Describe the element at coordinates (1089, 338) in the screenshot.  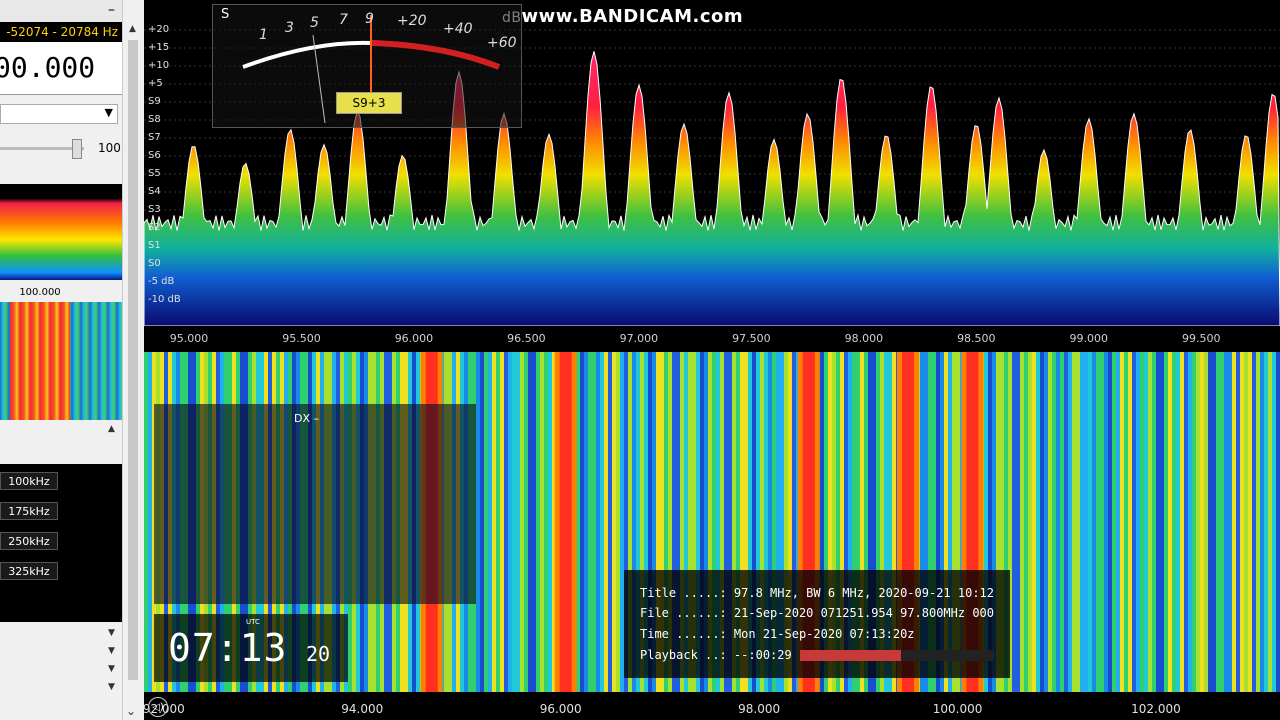
I see `spectrum-x-tick: 99.000` at that location.